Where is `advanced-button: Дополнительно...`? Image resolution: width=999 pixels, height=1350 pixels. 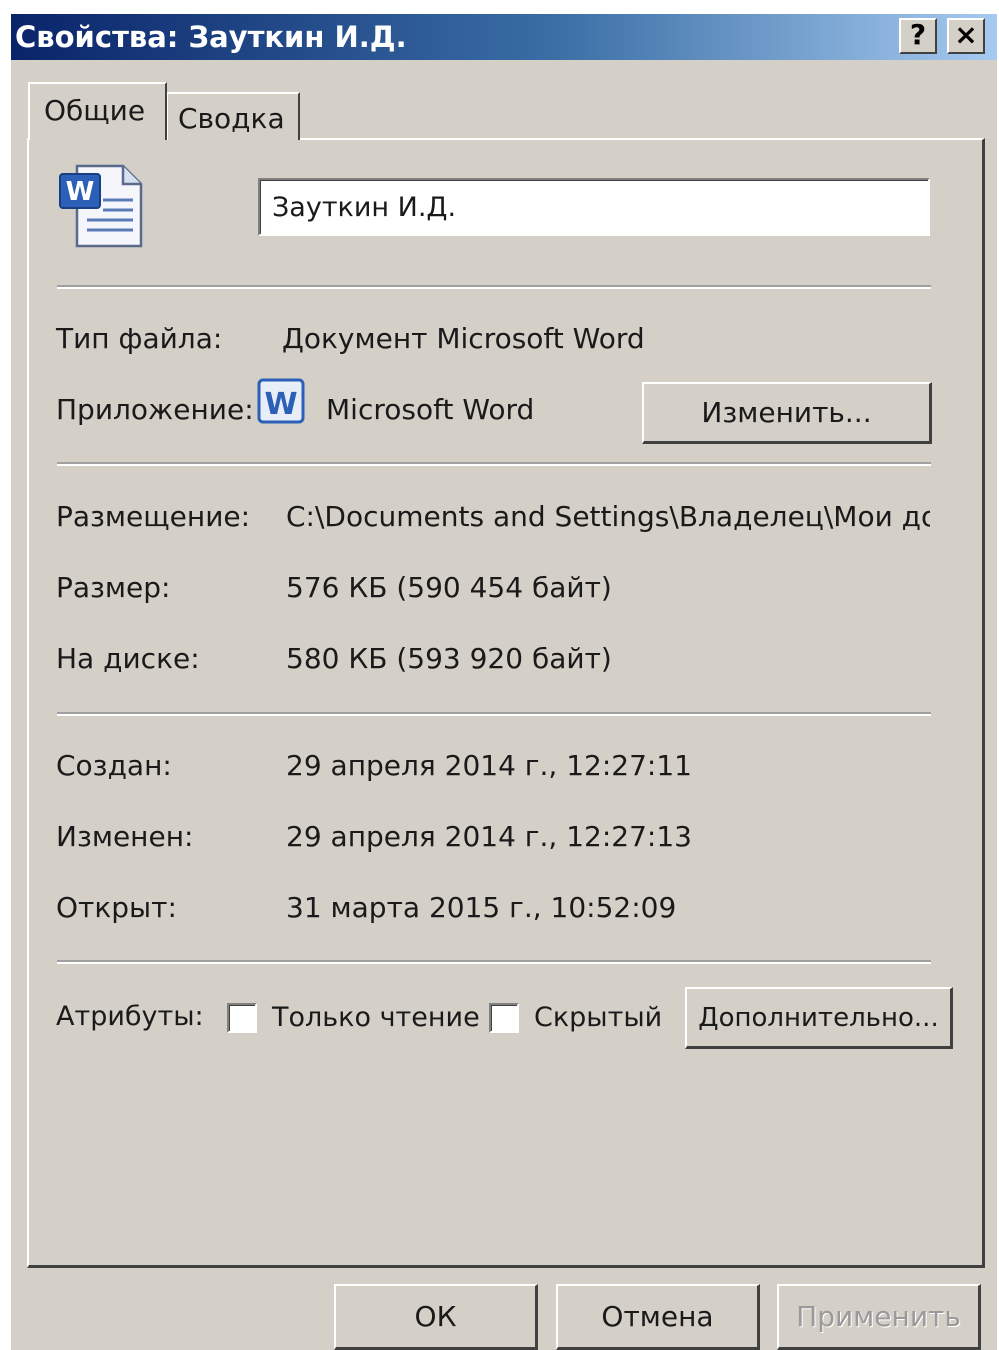
advanced-button: Дополнительно... is located at coordinates (819, 1018).